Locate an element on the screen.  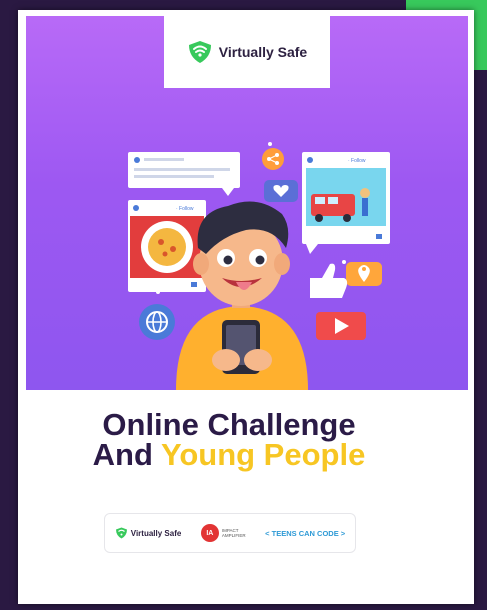
share-icon is located at coordinates (273, 159).